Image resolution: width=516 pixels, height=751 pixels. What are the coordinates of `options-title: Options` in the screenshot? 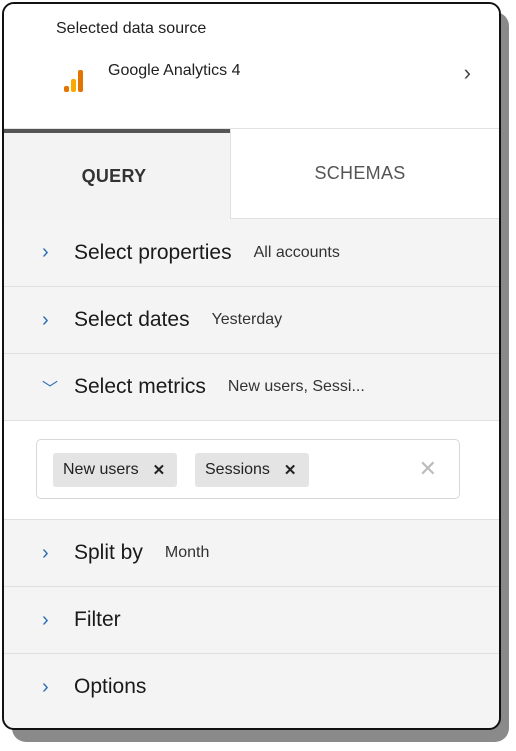 It's located at (110, 686).